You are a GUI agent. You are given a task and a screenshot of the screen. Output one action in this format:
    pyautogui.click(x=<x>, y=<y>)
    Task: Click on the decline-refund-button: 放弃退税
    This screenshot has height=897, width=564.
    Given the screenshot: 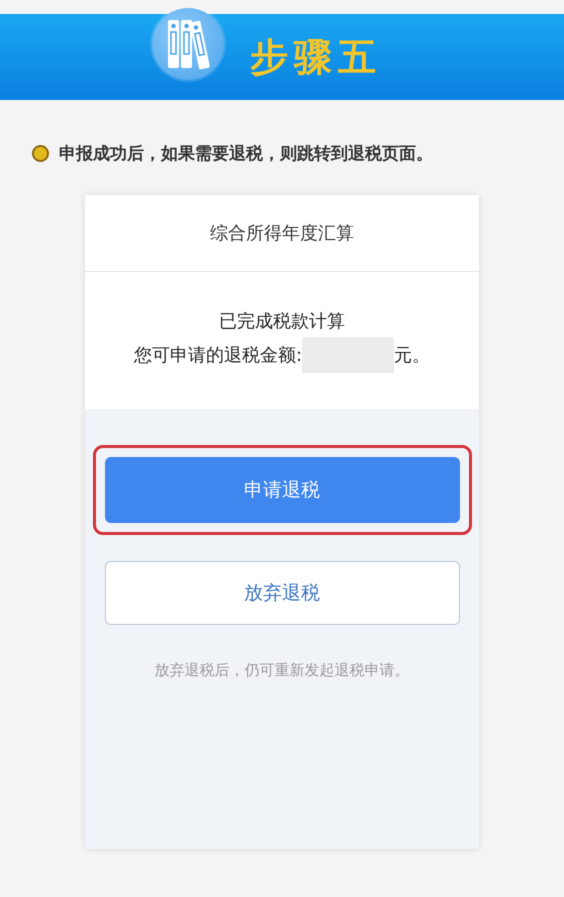 What is the action you would take?
    pyautogui.click(x=282, y=593)
    